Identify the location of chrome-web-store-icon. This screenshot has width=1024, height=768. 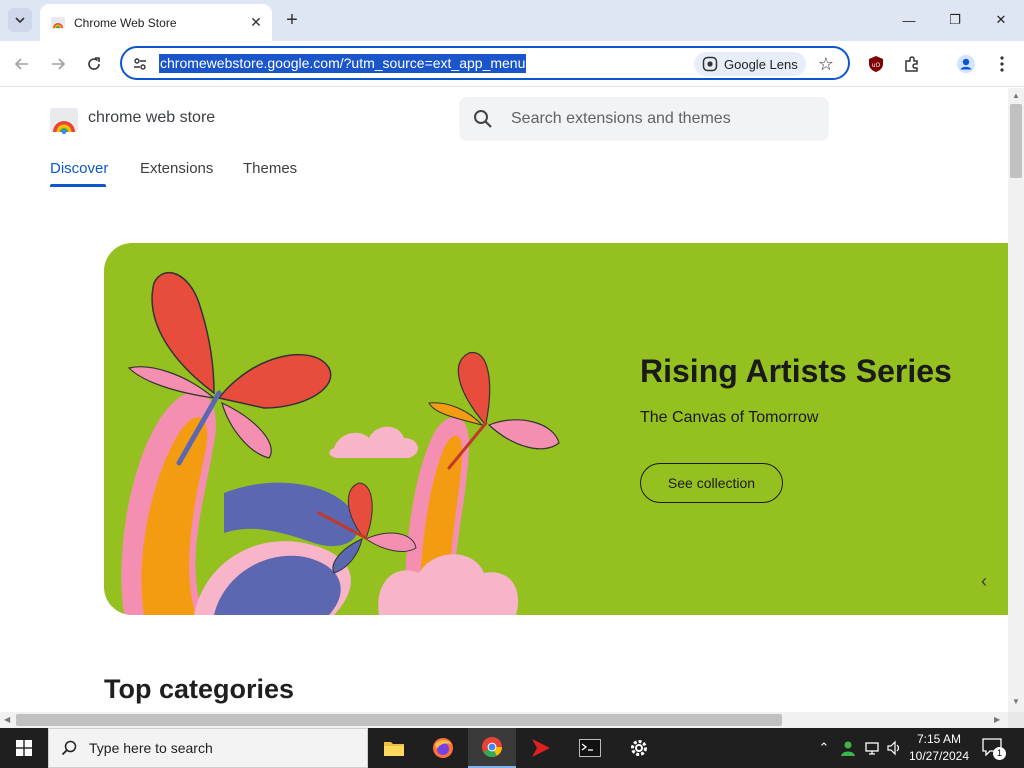
(58, 22).